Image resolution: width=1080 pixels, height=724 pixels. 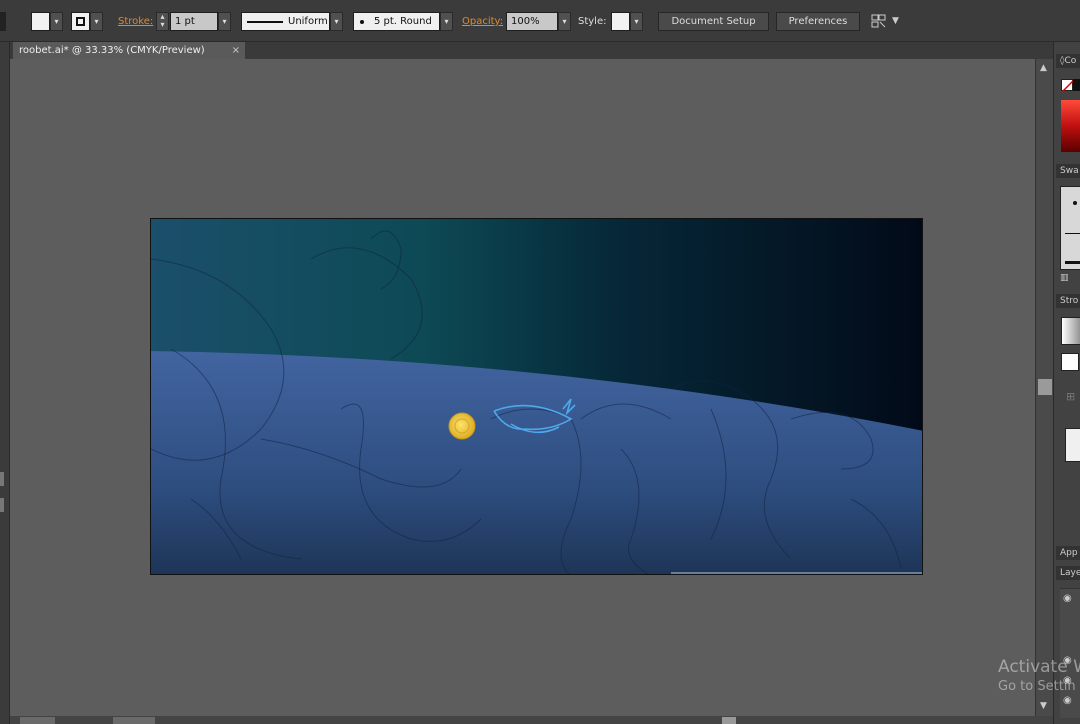 What do you see at coordinates (564, 21) in the screenshot?
I see `opacity-dropdown: ▾` at bounding box center [564, 21].